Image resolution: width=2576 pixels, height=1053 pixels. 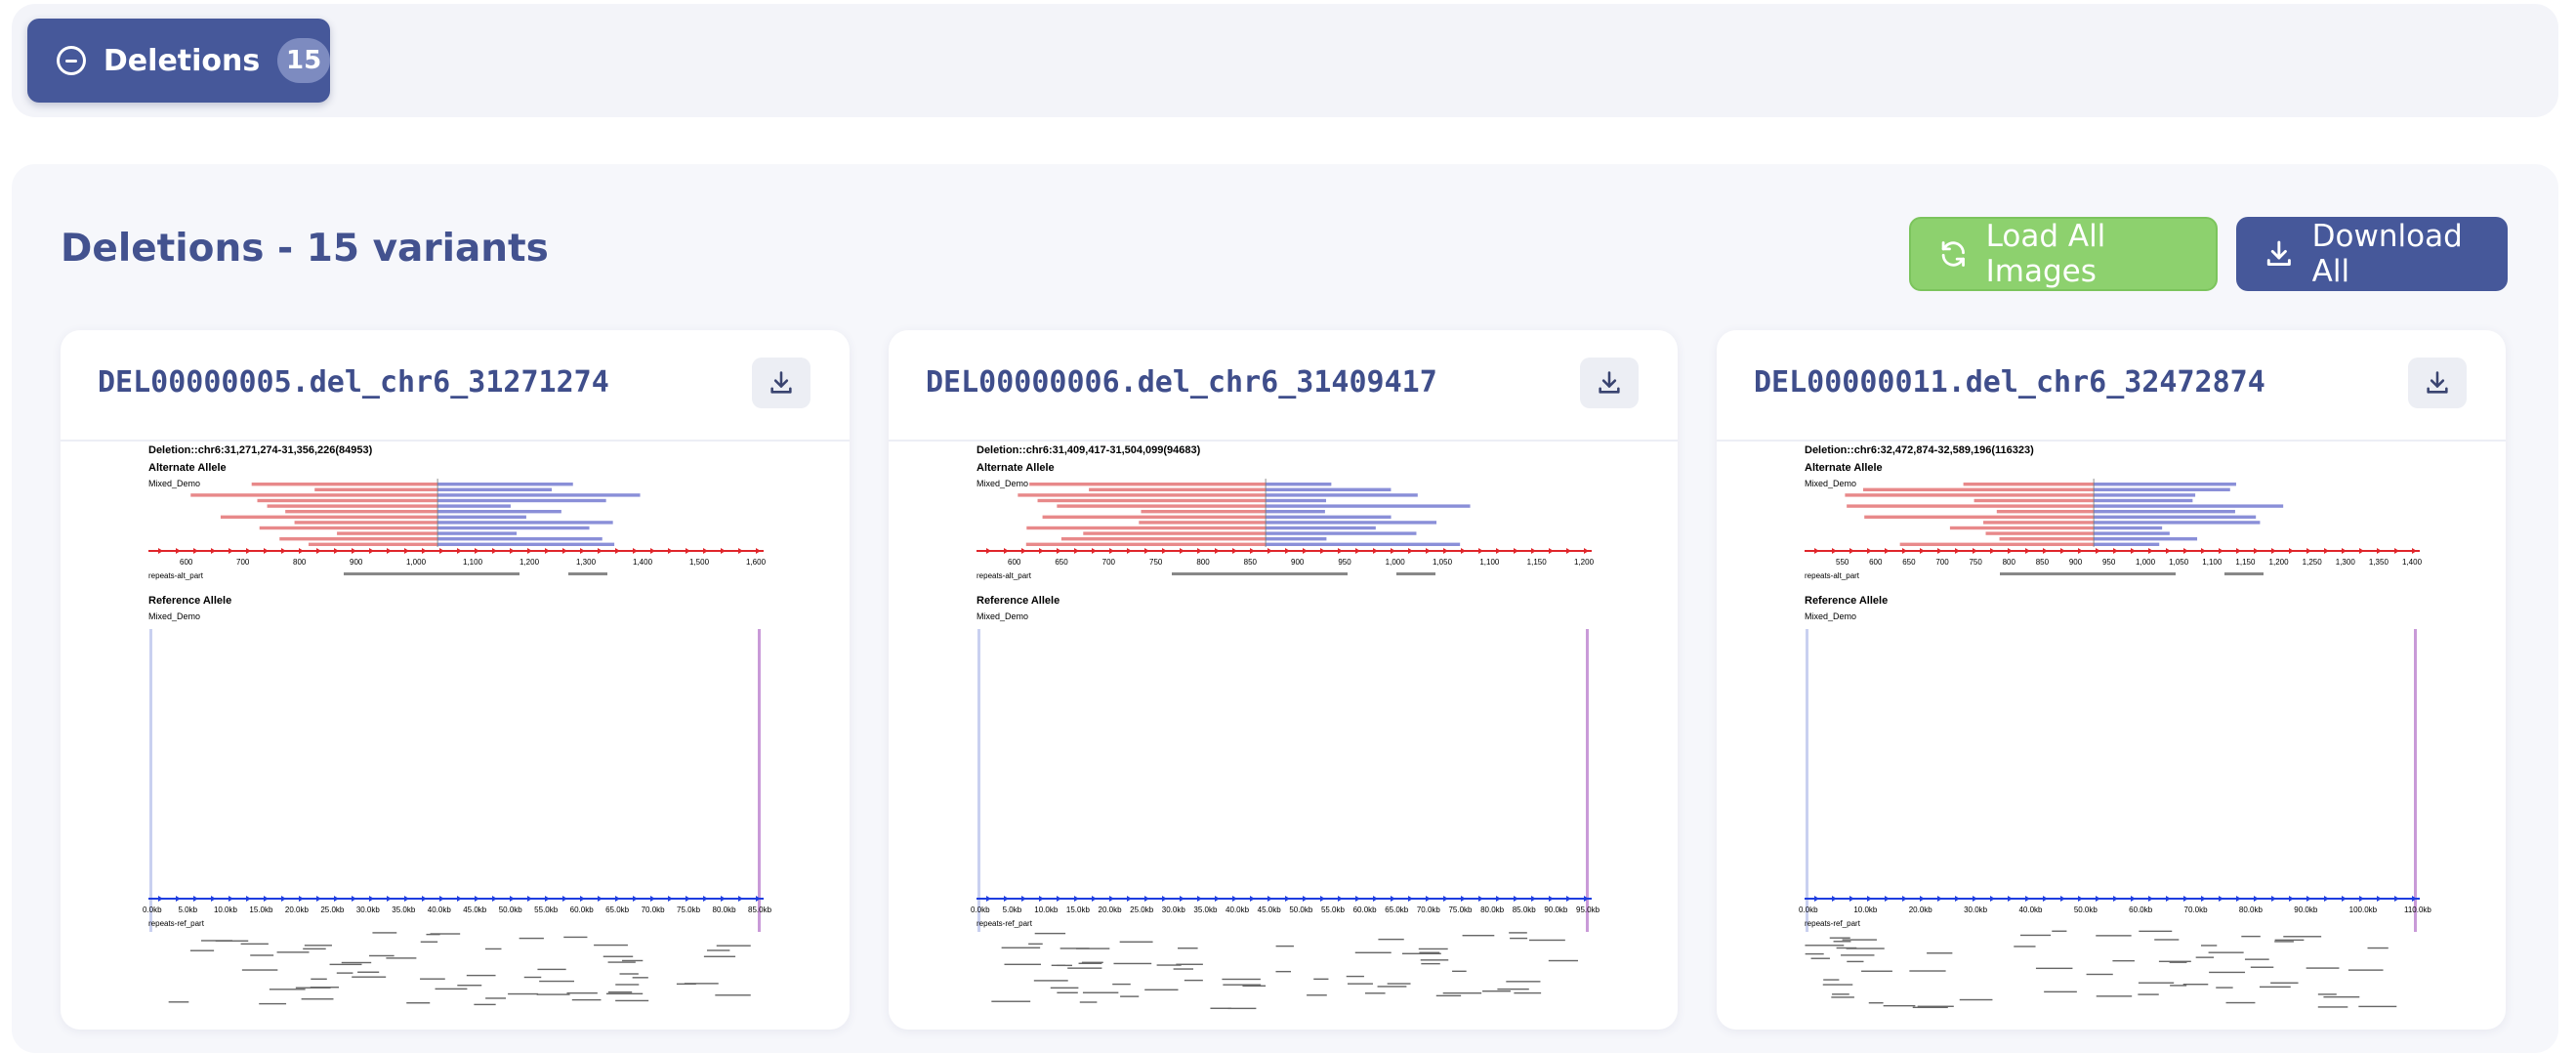 What do you see at coordinates (2313, 563) in the screenshot?
I see `alt-tick-label: 1,250` at bounding box center [2313, 563].